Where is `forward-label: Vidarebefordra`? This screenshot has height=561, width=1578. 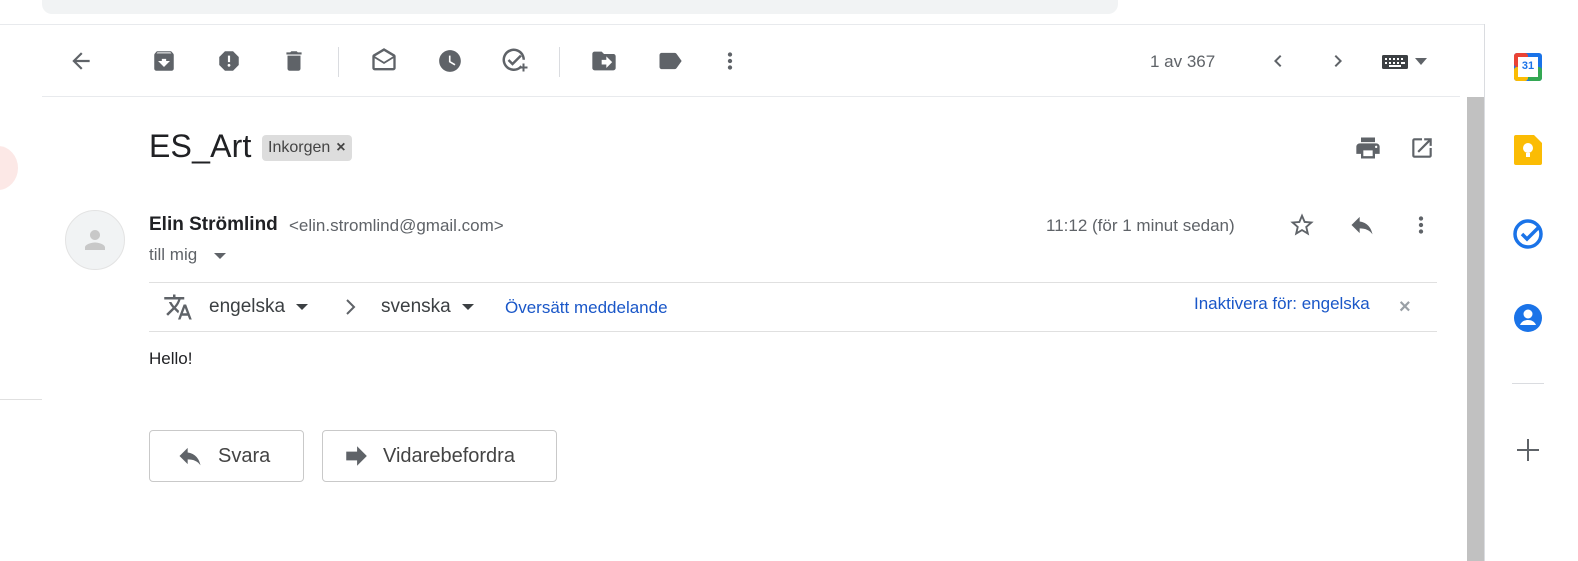 forward-label: Vidarebefordra is located at coordinates (449, 455).